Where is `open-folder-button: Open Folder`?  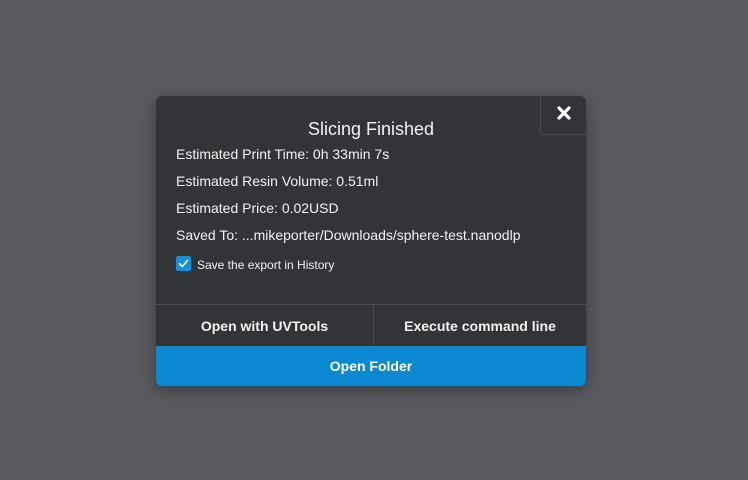
open-folder-button: Open Folder is located at coordinates (371, 366).